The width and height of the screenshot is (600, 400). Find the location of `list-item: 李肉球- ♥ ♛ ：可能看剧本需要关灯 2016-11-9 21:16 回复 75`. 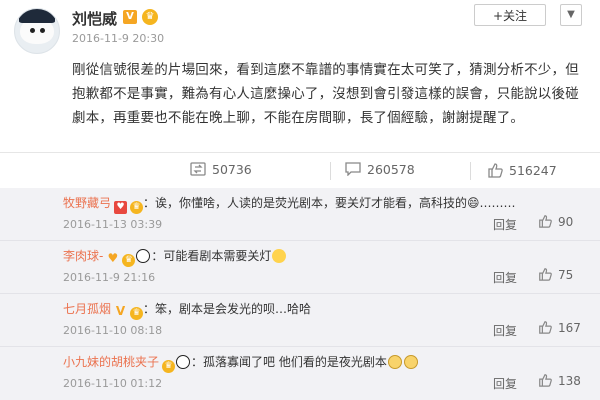

list-item: 李肉球- ♥ ♛ ：可能看剧本需要关灯 2016-11-9 21:16 回复 75 is located at coordinates (300, 267).